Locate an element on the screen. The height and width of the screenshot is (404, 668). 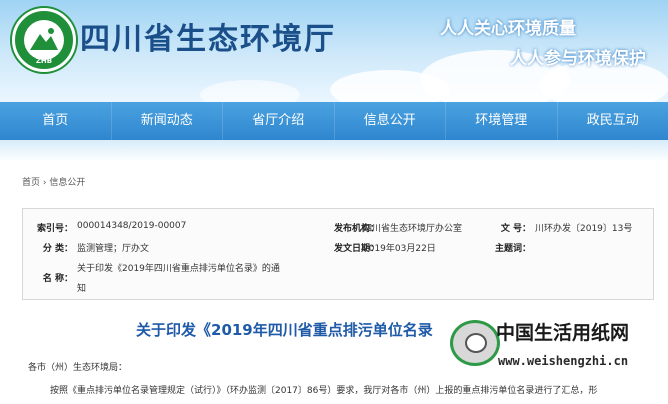
date-value: 2019年03月22日 is located at coordinates (399, 249).